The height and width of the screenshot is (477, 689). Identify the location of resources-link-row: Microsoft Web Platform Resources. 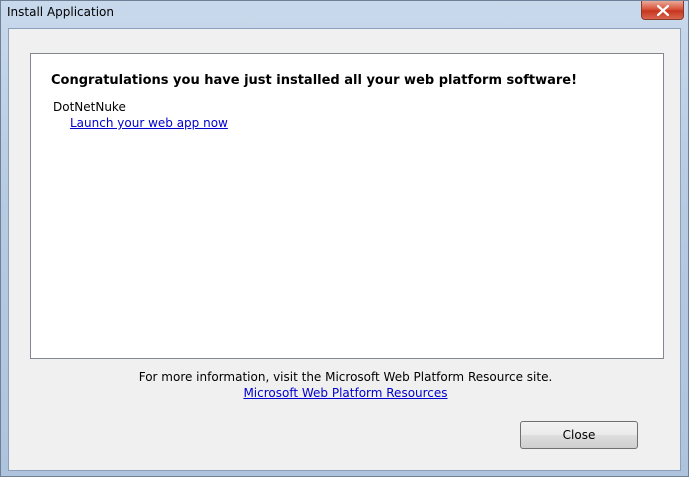
(345, 393).